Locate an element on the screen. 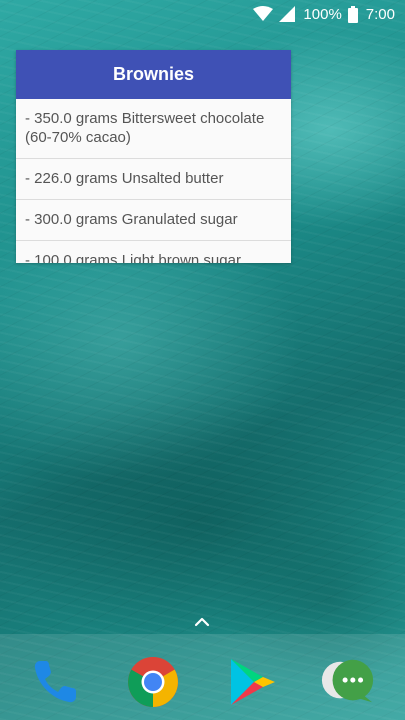 The image size is (405, 720). wifi-icon is located at coordinates (263, 14).